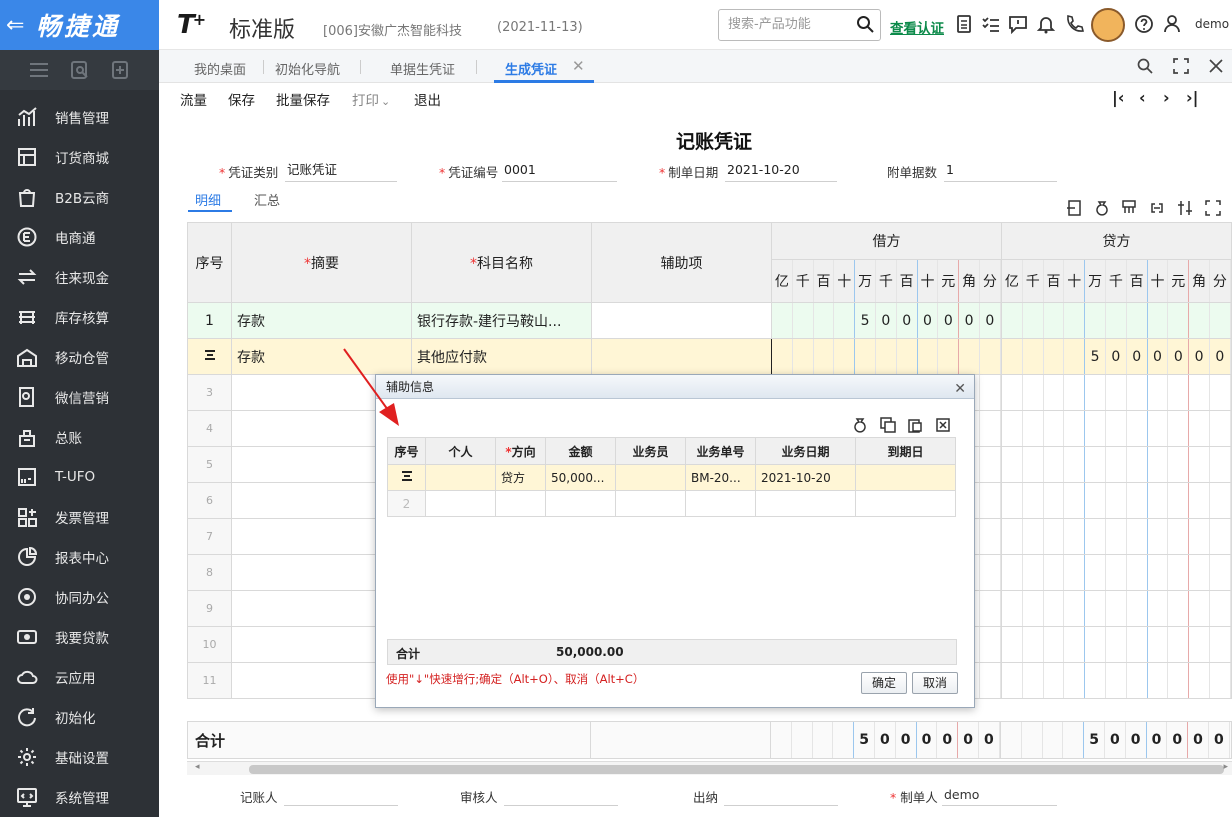 This screenshot has width=1232, height=817. What do you see at coordinates (960, 389) in the screenshot?
I see `dialog-close-icon: ✕` at bounding box center [960, 389].